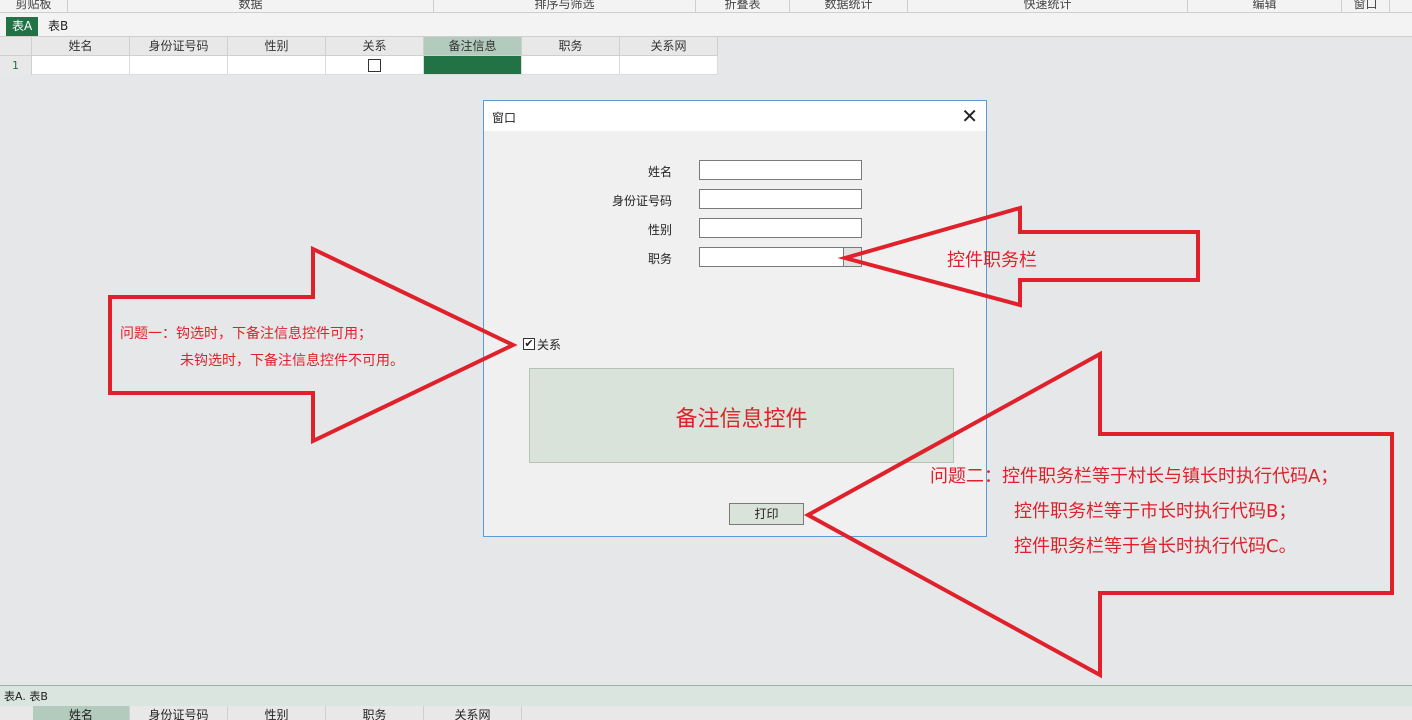 The width and height of the screenshot is (1412, 720). I want to click on bottom-column-gender: 性别, so click(277, 713).